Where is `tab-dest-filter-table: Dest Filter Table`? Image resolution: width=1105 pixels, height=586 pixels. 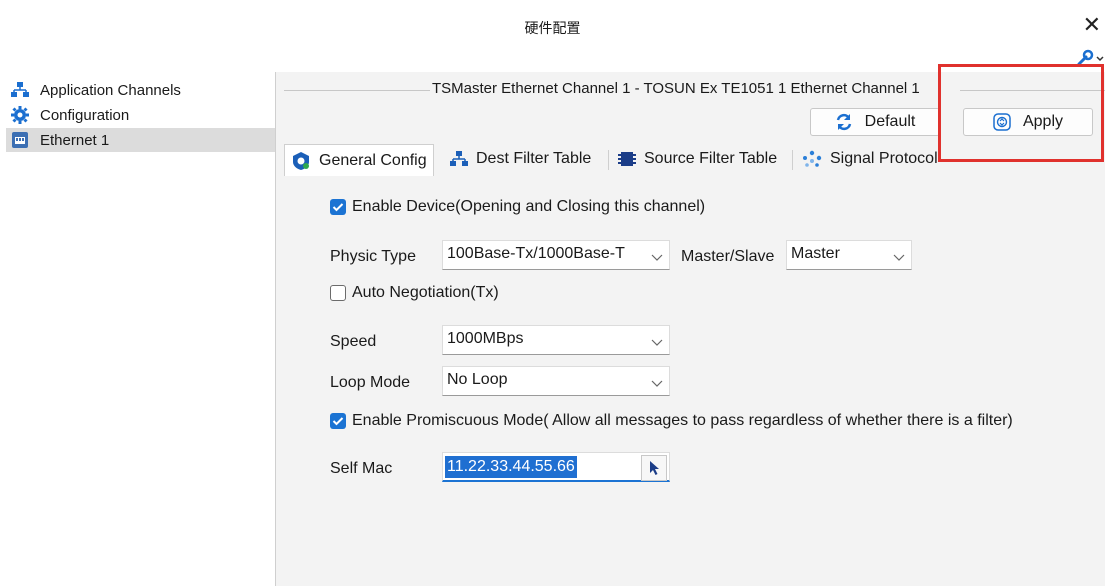
tab-dest-filter-table: Dest Filter Table is located at coordinates (520, 159).